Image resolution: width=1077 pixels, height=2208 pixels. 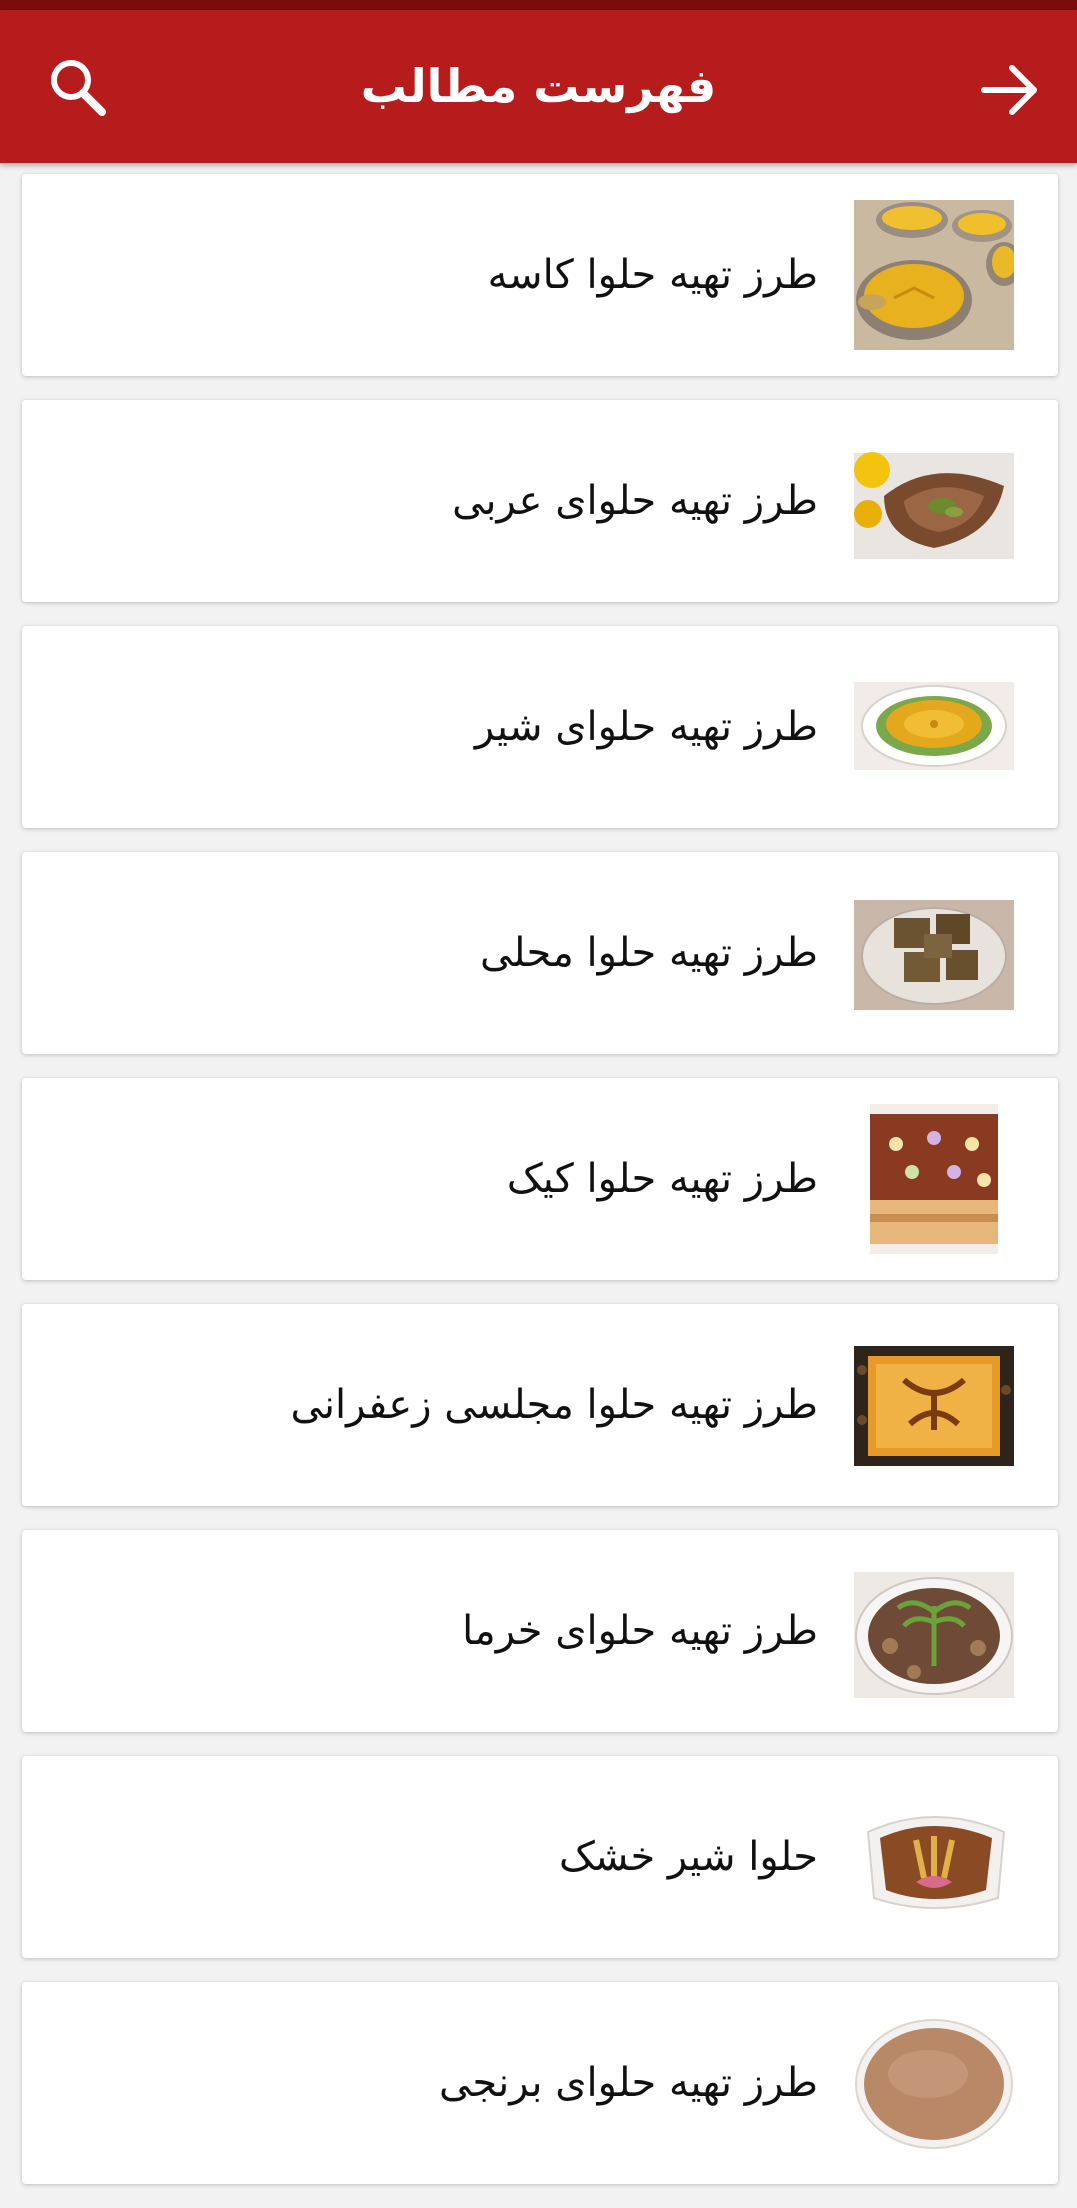 I want to click on list-item-title: طرز تهیه حلوای خرما, so click(x=640, y=1631).